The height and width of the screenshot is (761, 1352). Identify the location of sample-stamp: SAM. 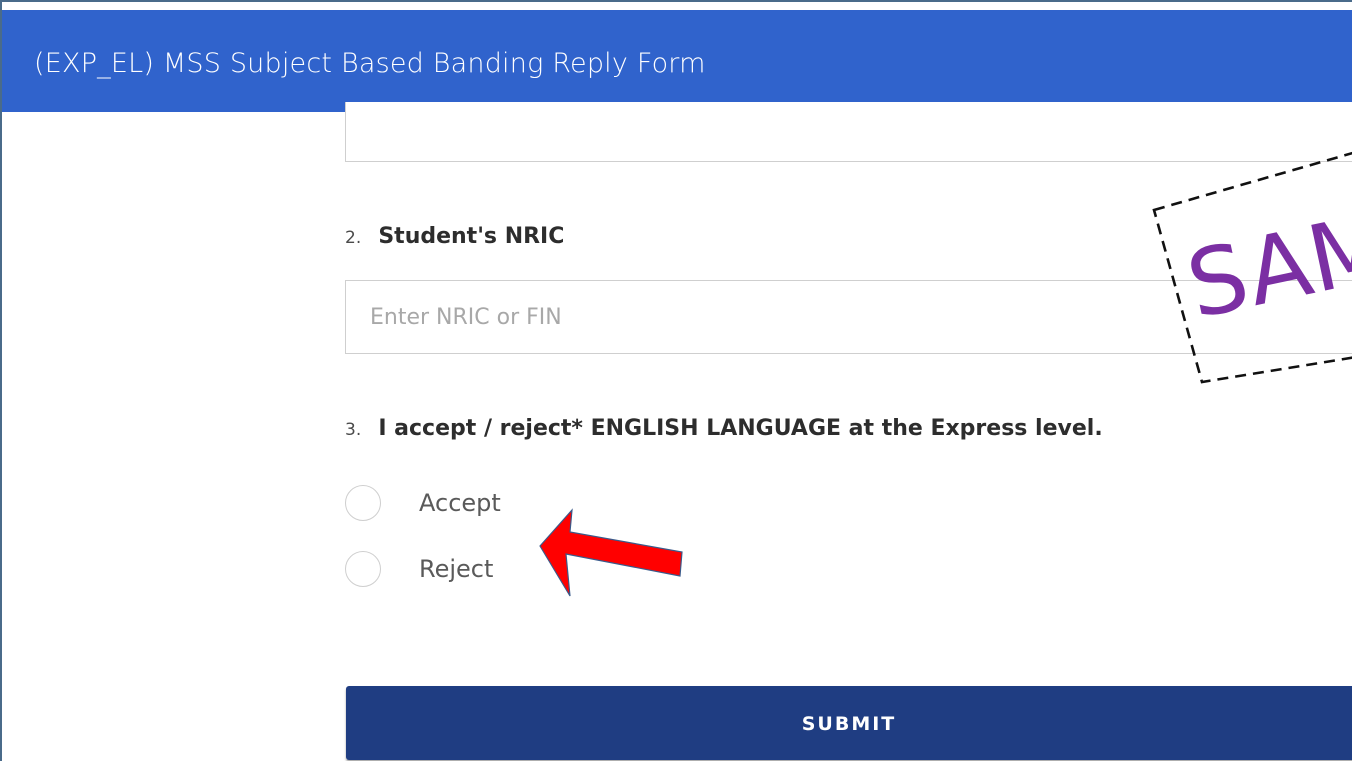
(1252, 267).